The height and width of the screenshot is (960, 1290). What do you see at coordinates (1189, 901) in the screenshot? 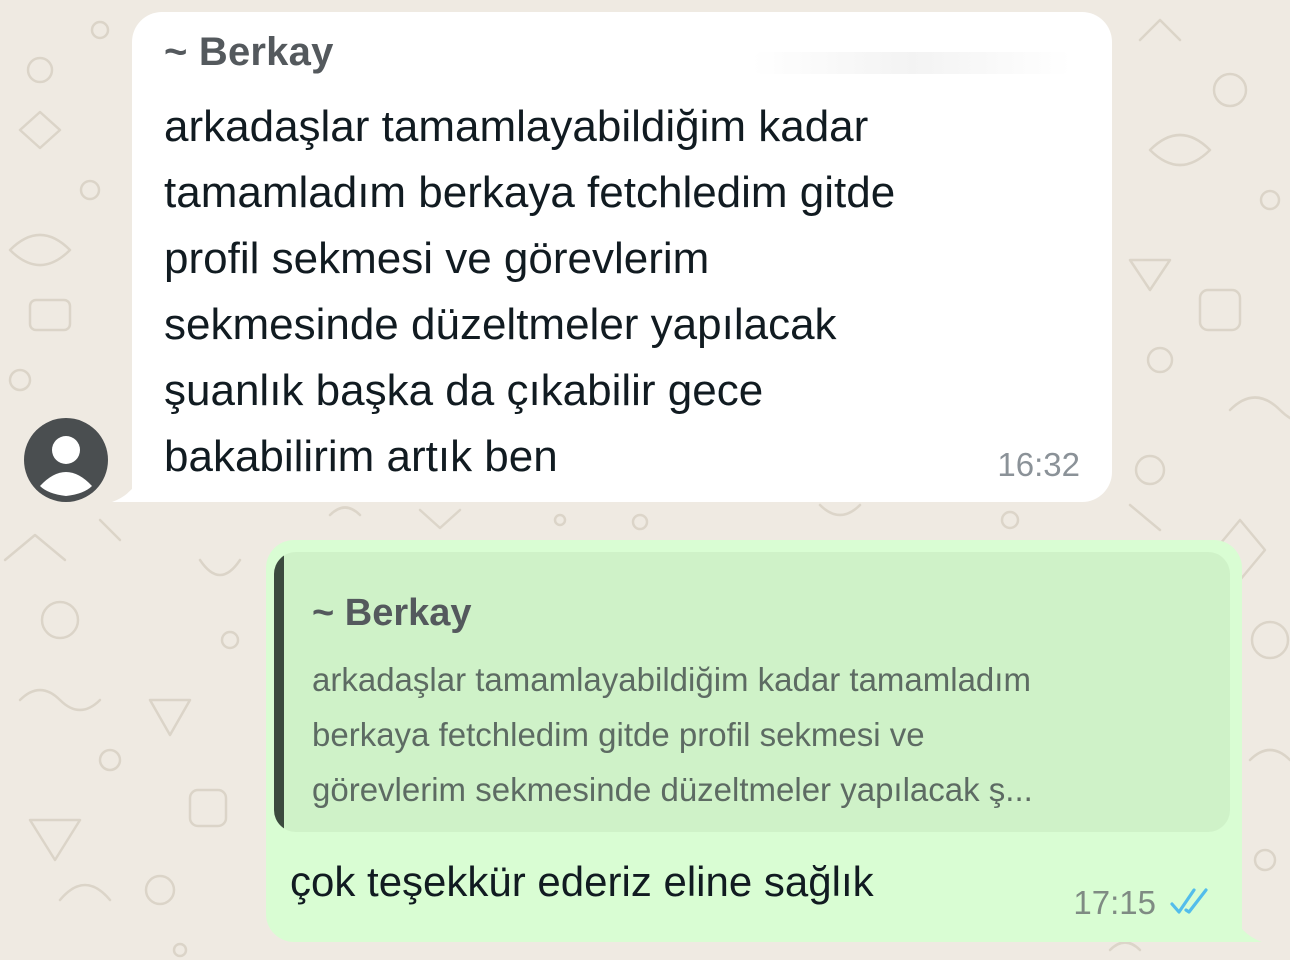
I see `double-check-icon` at bounding box center [1189, 901].